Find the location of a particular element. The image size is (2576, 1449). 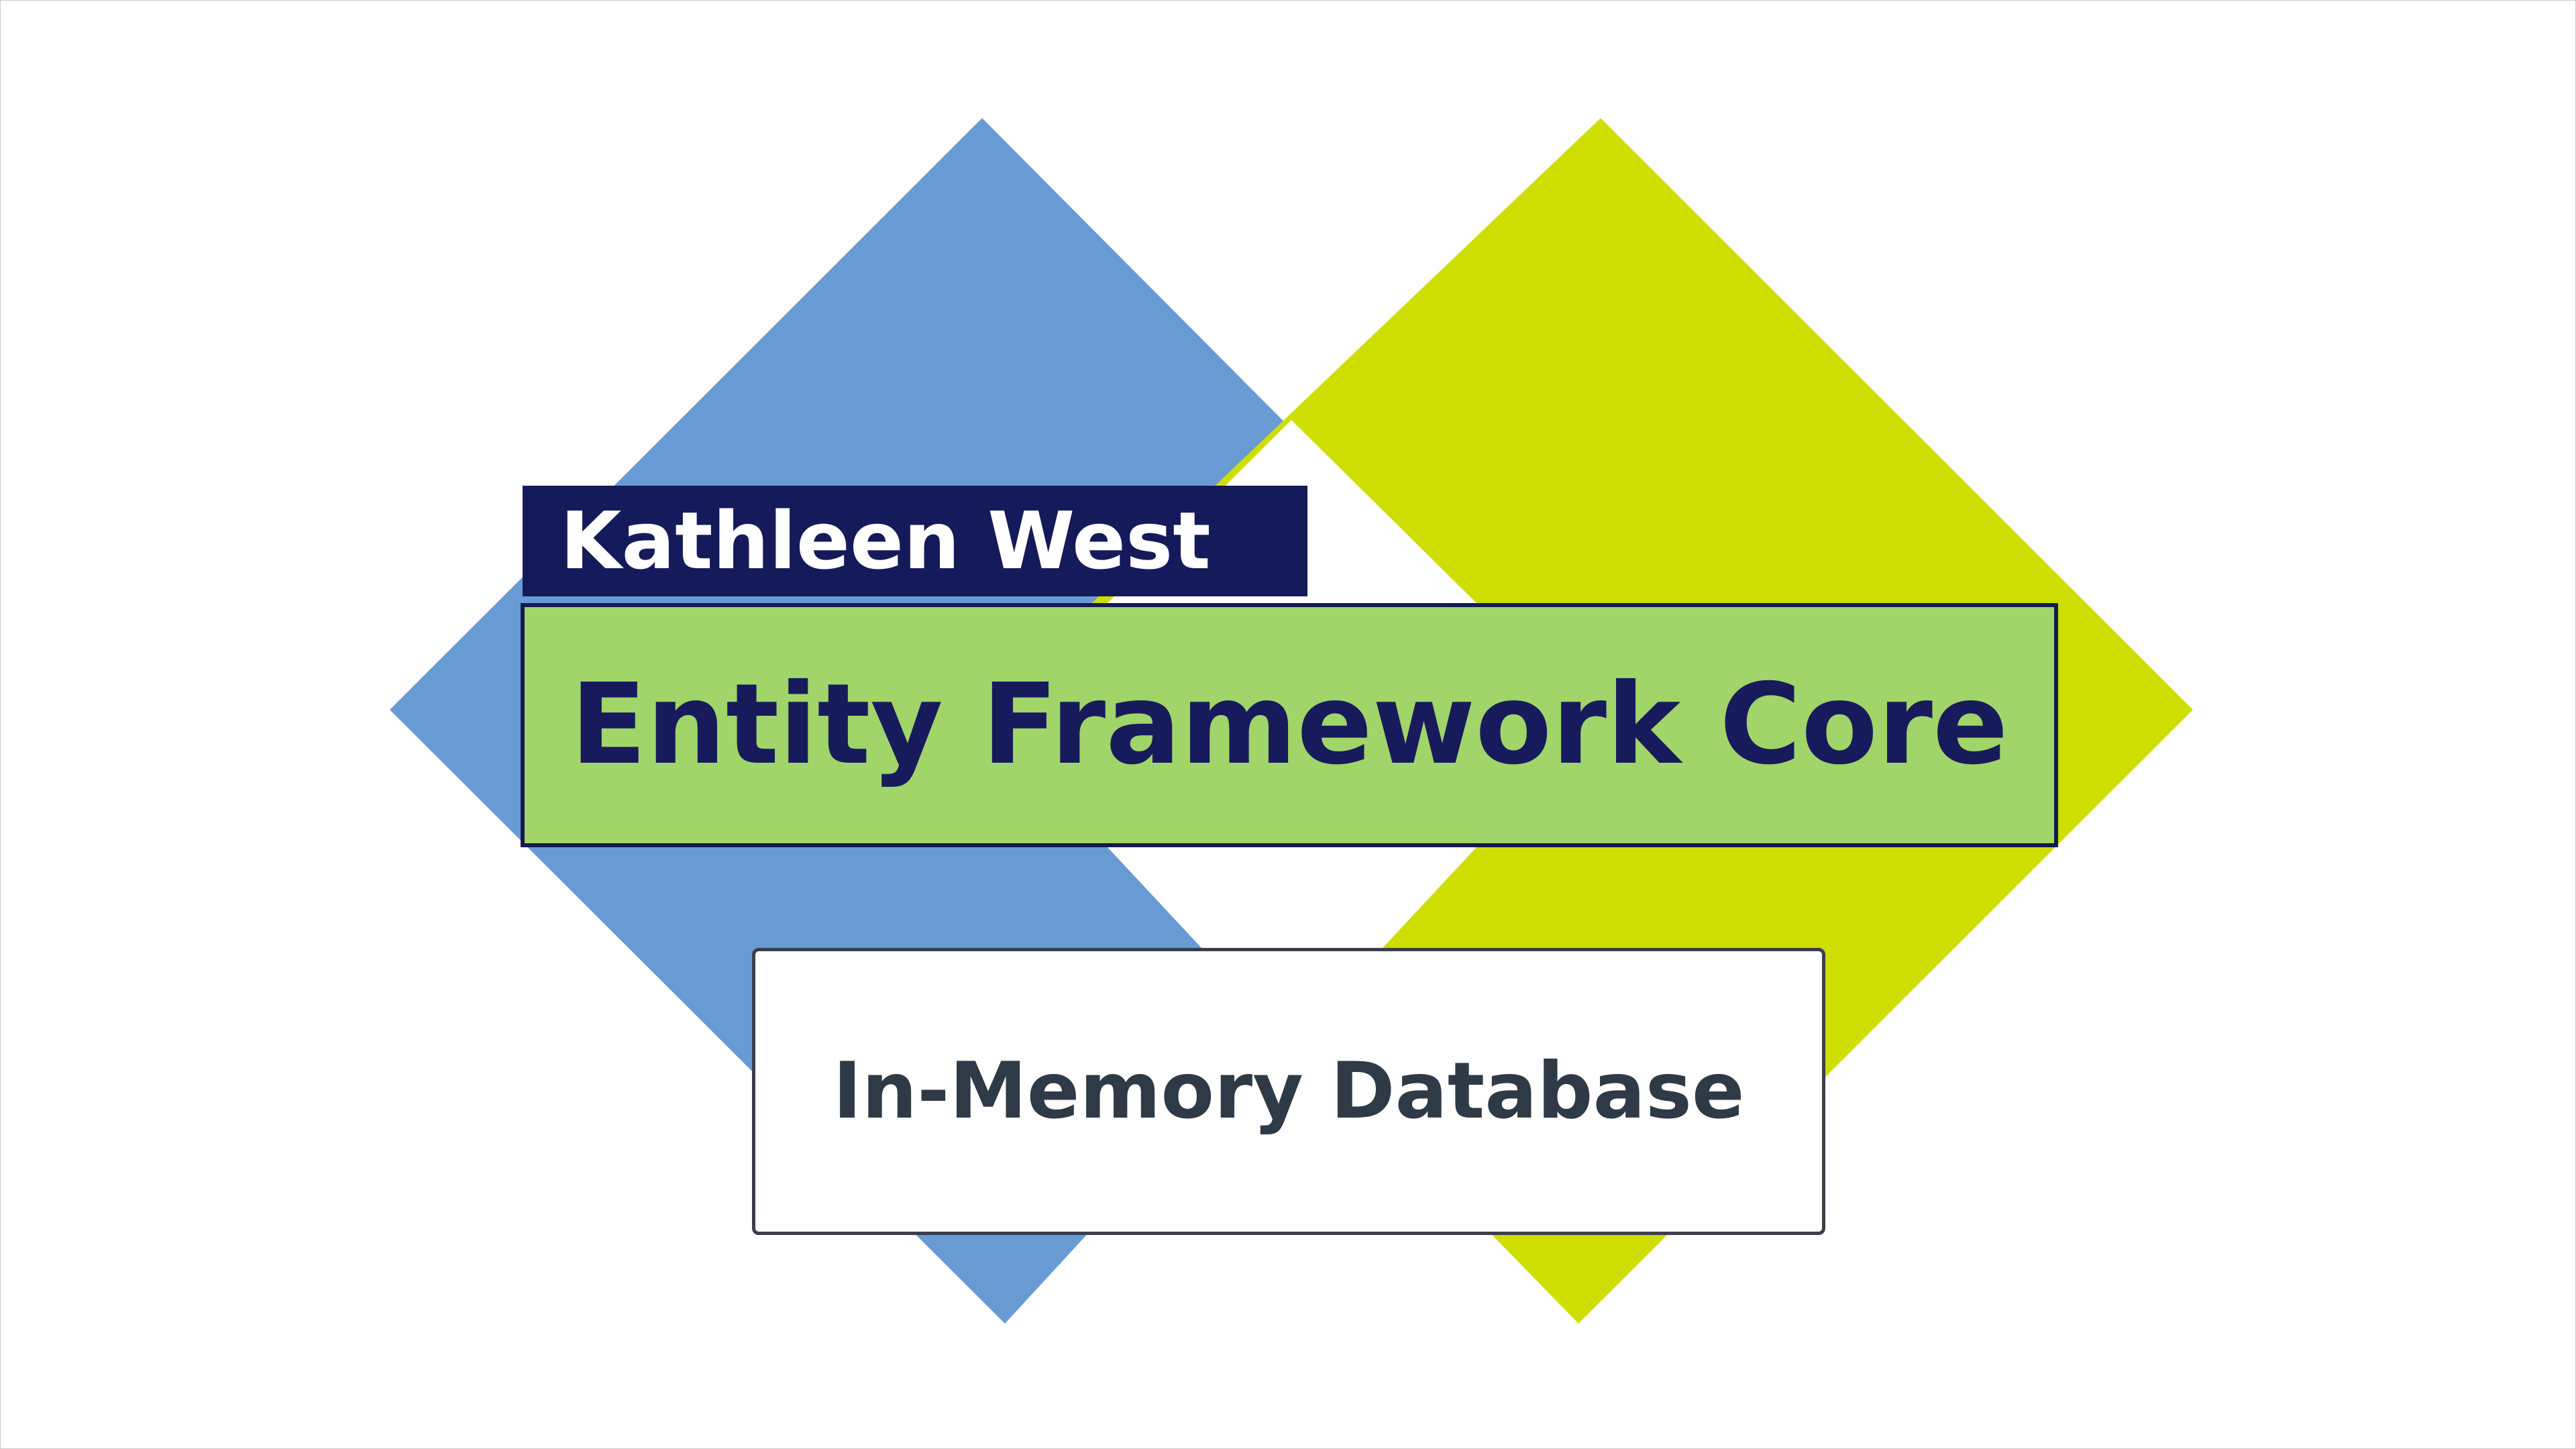

author-banner: Kathleen West is located at coordinates (915, 541).